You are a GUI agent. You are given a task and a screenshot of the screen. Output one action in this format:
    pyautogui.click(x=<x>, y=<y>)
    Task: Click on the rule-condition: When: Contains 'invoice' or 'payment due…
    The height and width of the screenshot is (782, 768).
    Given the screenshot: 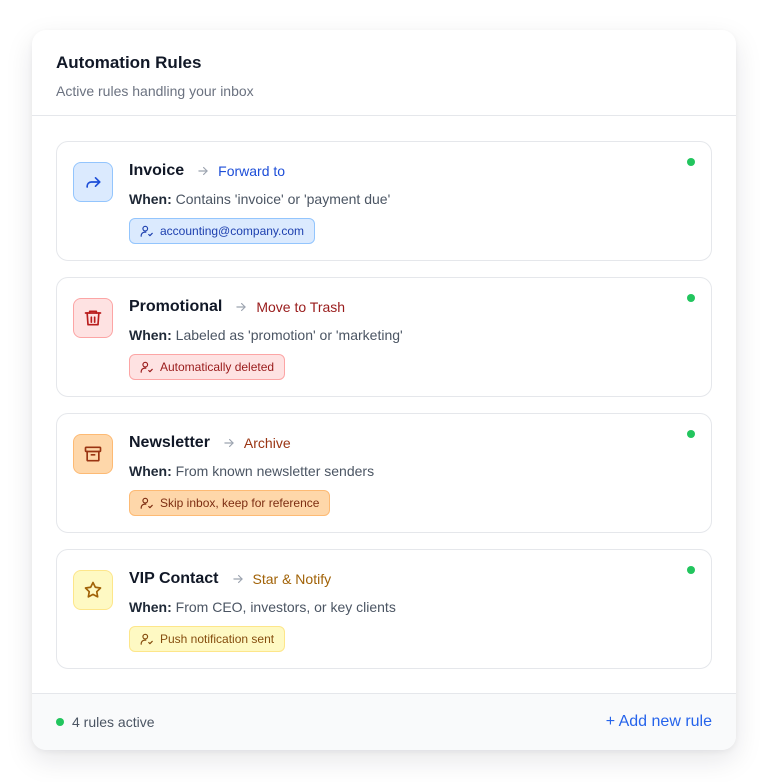 What is the action you would take?
    pyautogui.click(x=400, y=199)
    